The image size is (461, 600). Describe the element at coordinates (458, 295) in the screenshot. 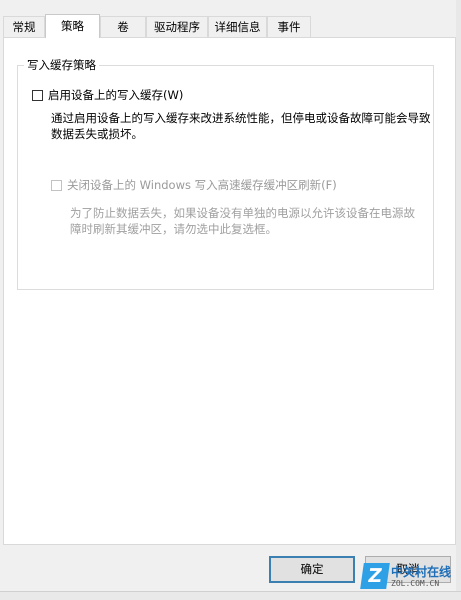

I see `window-right-edge` at that location.